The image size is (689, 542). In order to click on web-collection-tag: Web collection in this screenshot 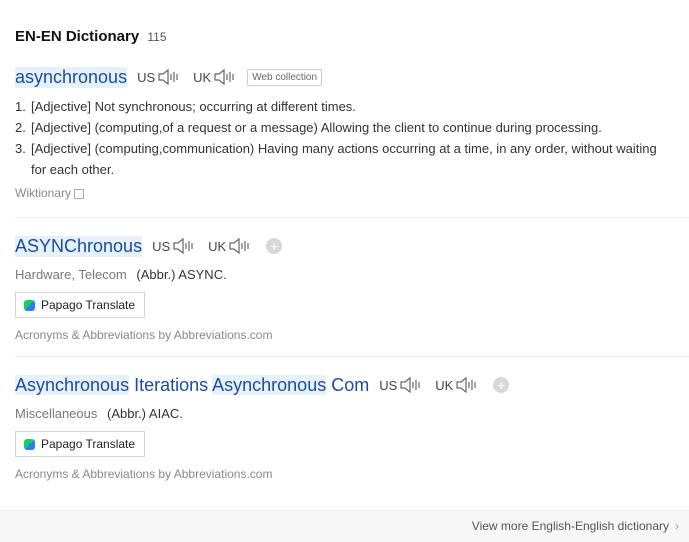, I will do `click(285, 77)`.